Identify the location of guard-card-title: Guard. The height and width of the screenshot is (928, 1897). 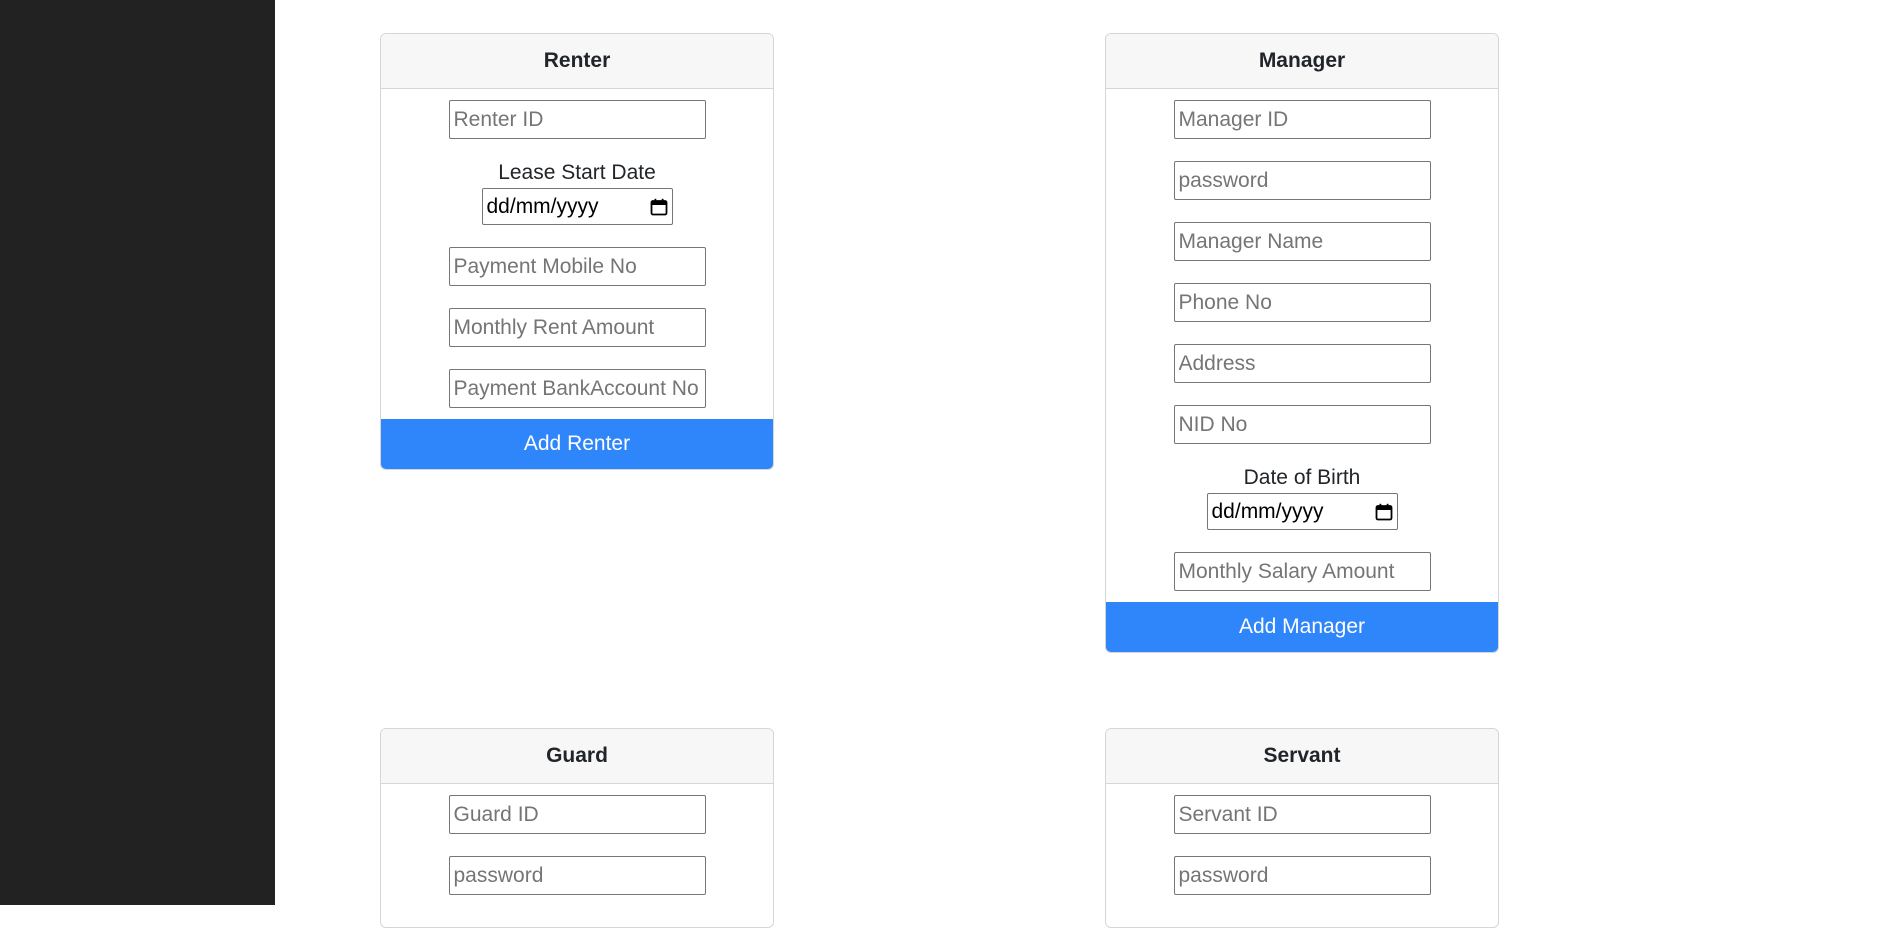
(577, 756).